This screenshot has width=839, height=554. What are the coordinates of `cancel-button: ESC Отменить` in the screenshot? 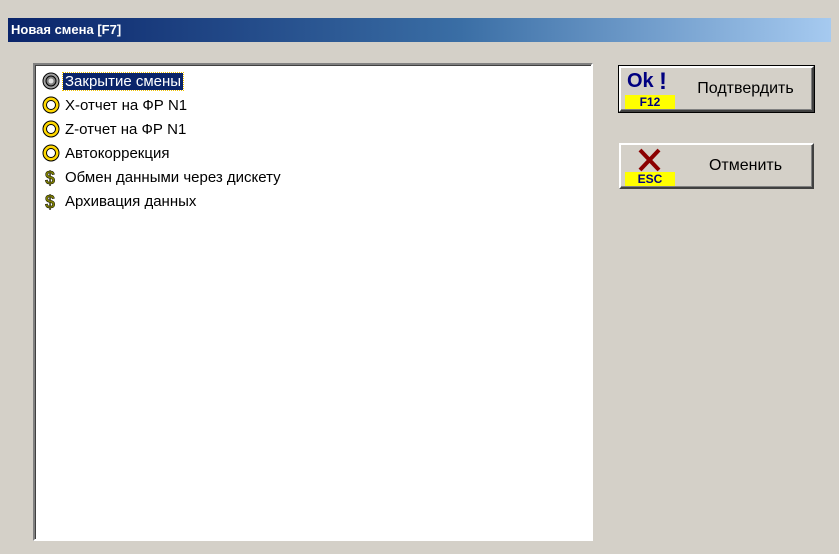 It's located at (716, 166).